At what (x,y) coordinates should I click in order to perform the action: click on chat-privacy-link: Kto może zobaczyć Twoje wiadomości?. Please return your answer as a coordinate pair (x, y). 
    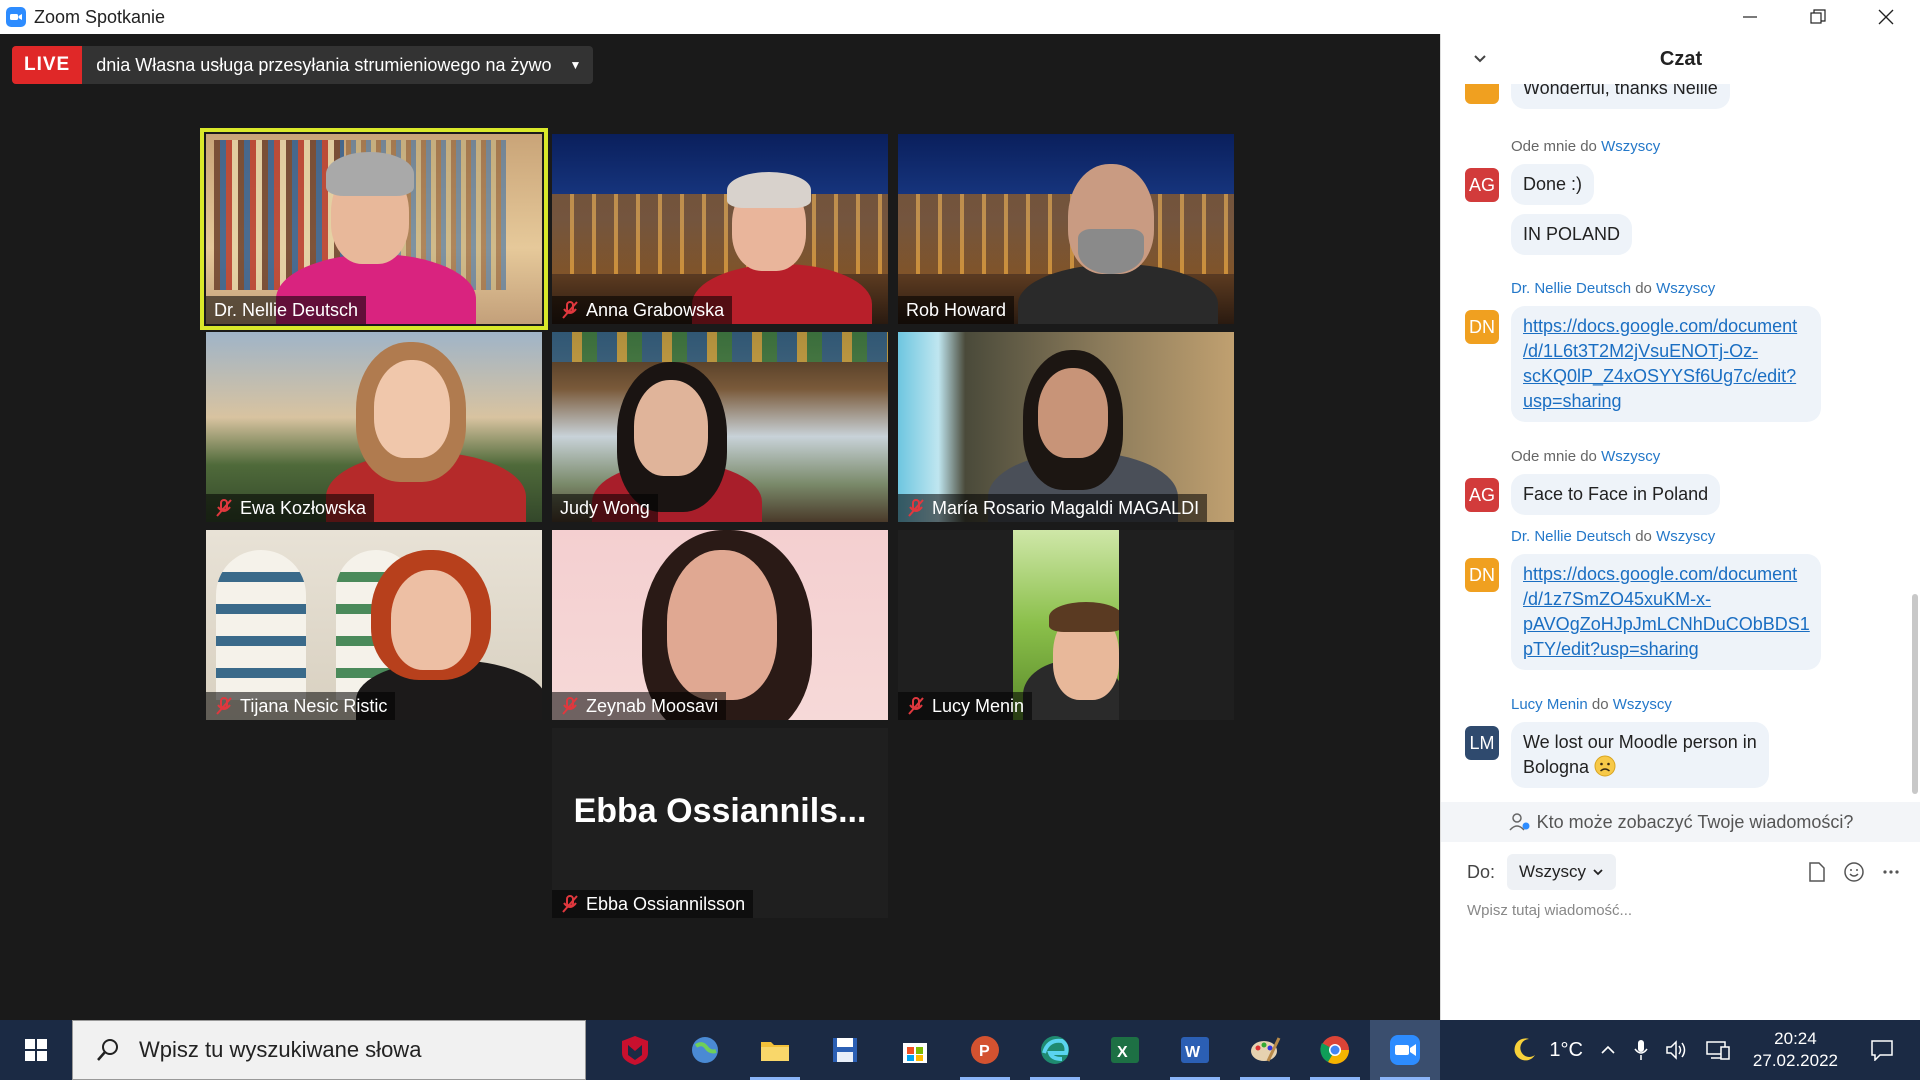
    Looking at the image, I should click on (1680, 822).